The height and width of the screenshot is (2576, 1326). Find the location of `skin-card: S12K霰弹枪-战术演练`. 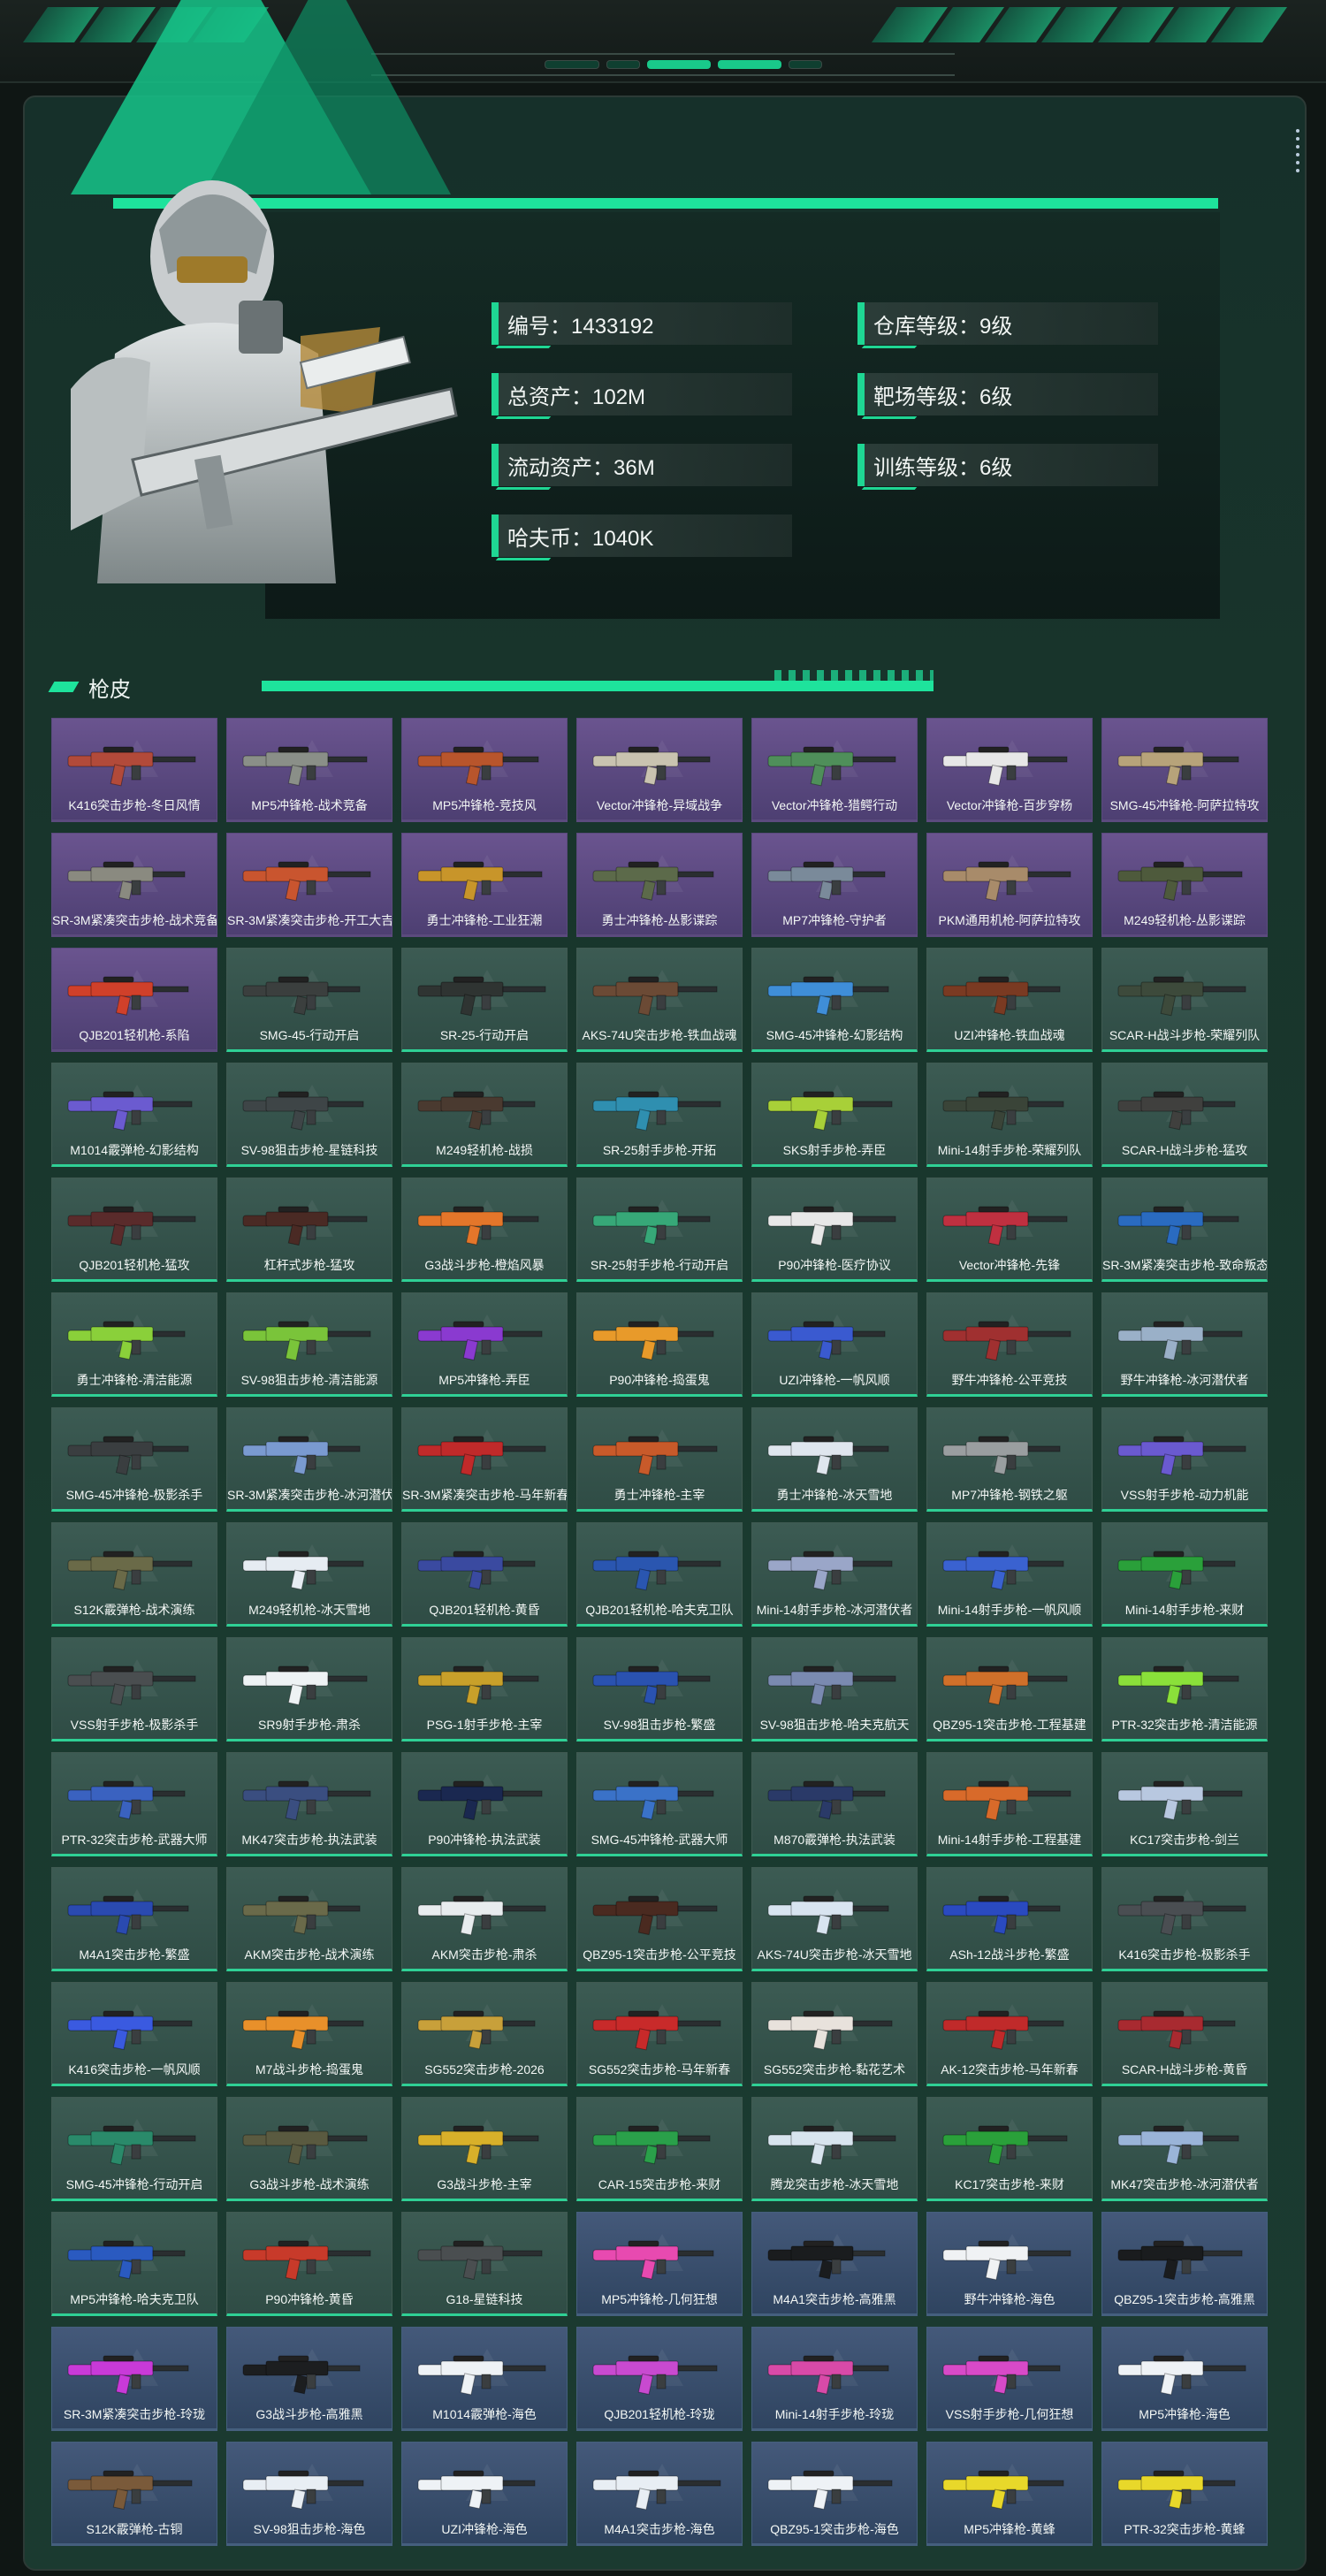

skin-card: S12K霰弹枪-战术演练 is located at coordinates (134, 1574).